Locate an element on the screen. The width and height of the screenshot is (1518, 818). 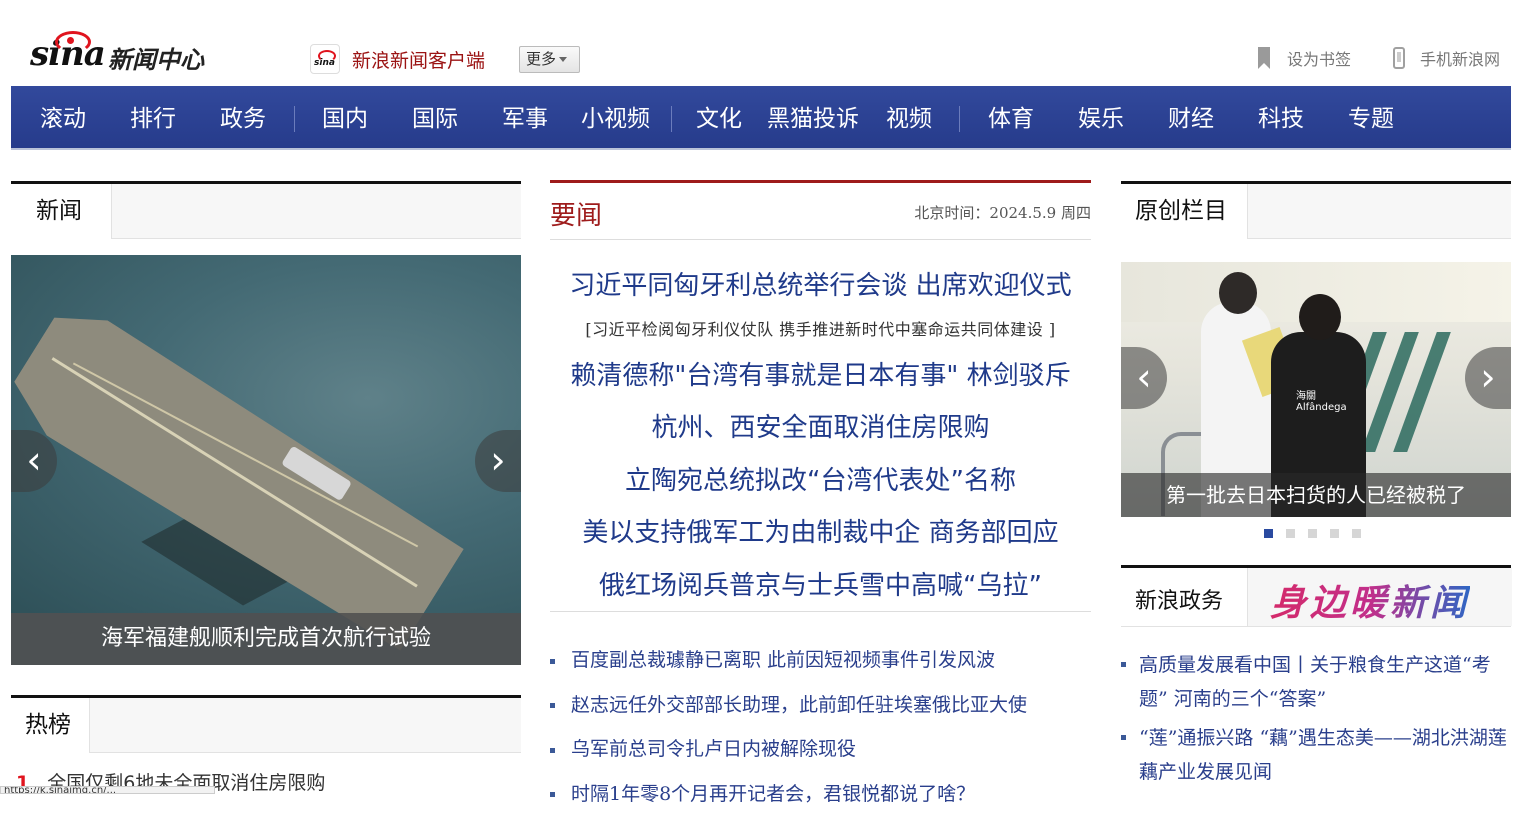
slider-prev-arrow-icon: ‹ is located at coordinates (1144, 378).